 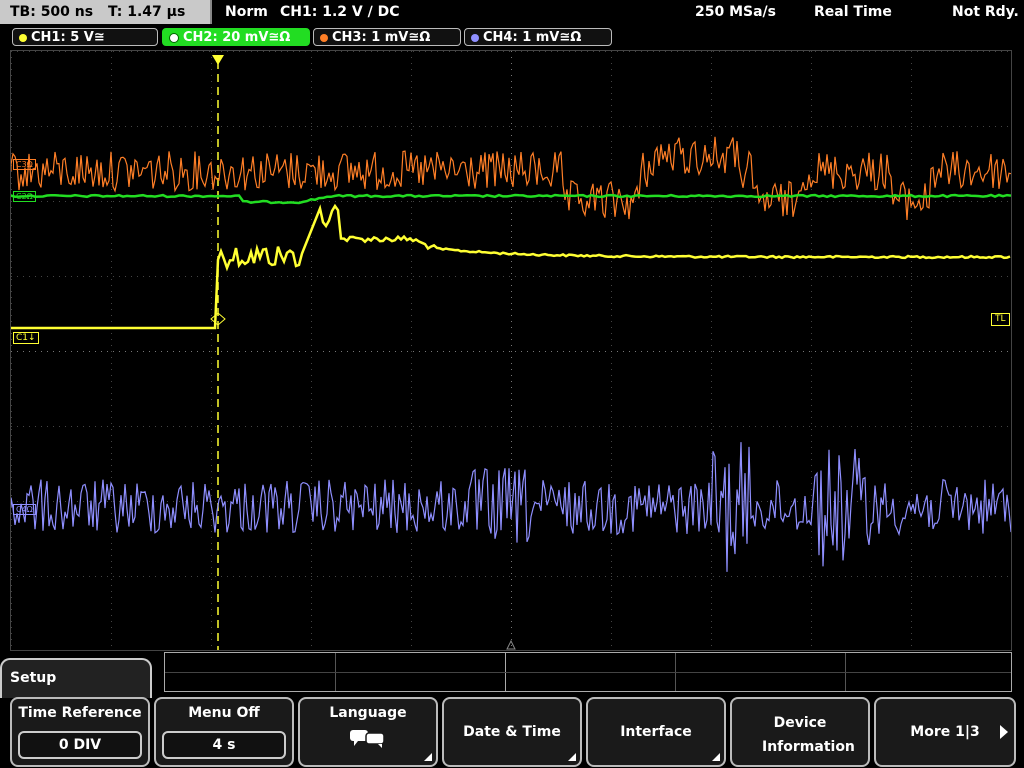 I want to click on device-information-softkey: Device Information, so click(x=800, y=732).